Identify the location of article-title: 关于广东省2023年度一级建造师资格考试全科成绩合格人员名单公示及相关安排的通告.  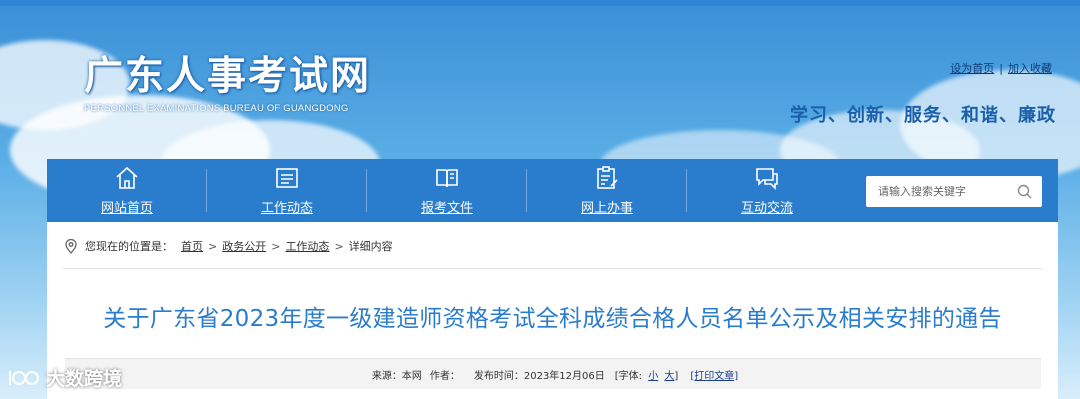
(552, 319).